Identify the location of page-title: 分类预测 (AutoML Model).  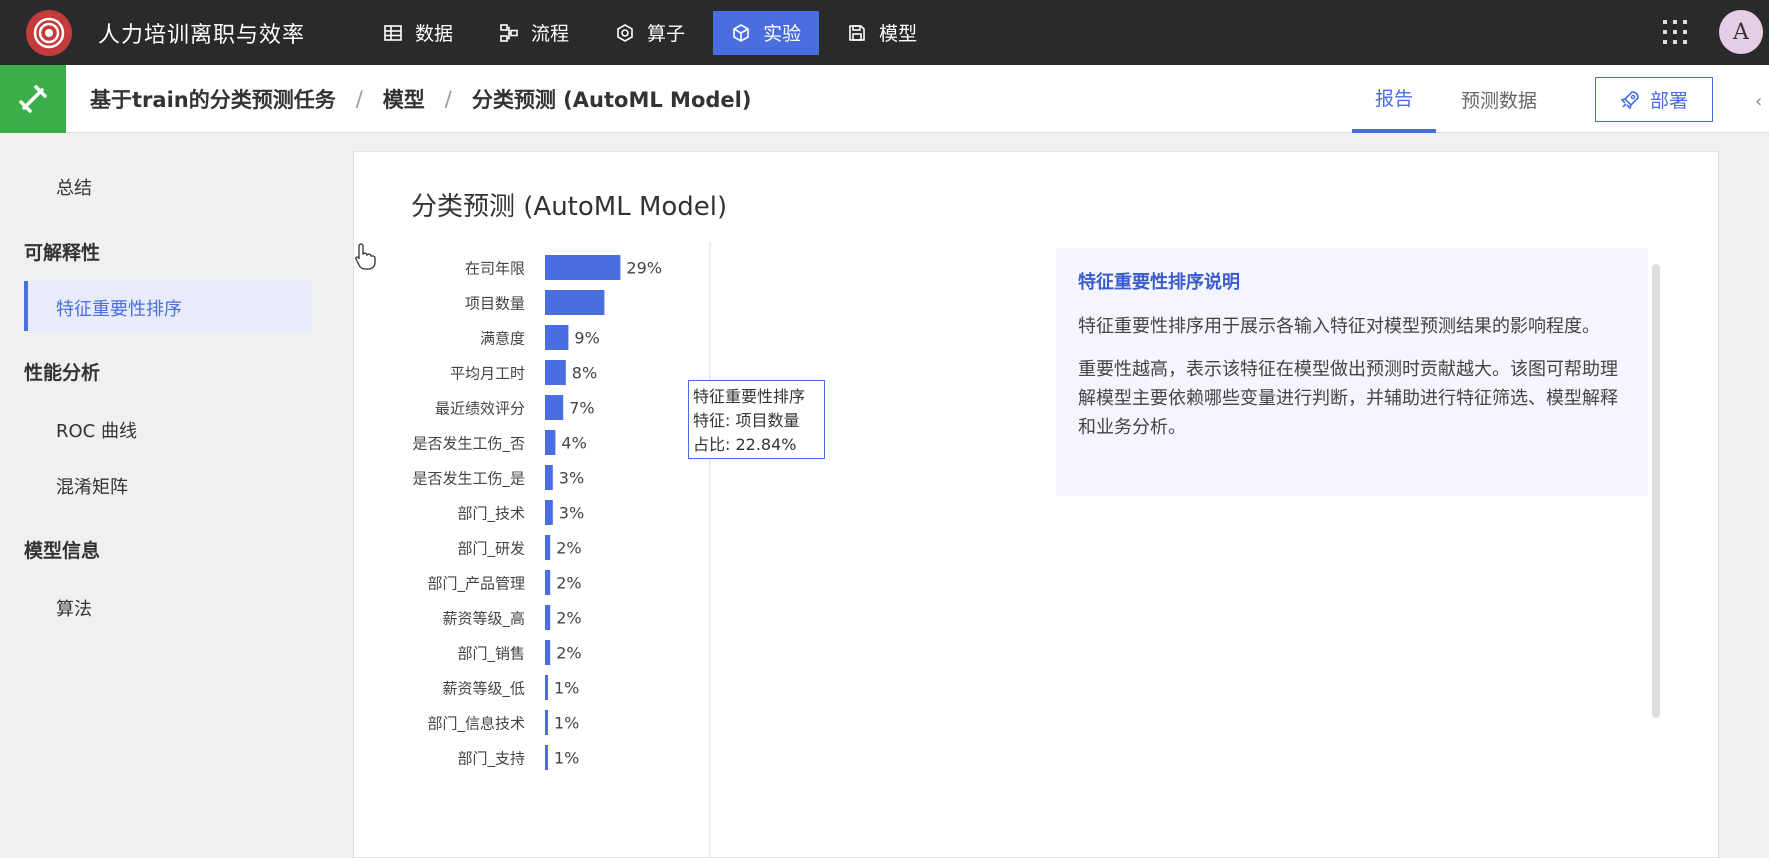
(569, 207).